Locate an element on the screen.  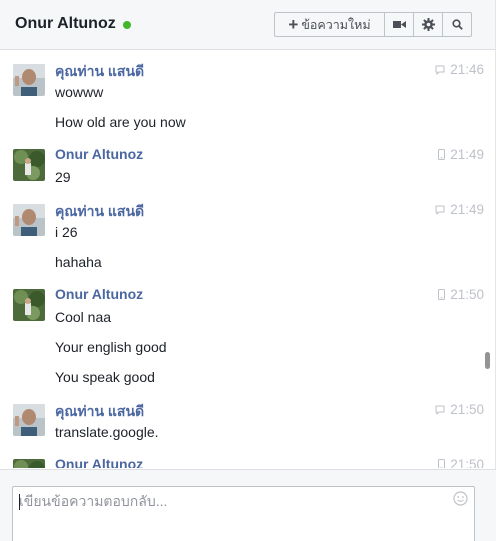
message-text: Cool naa is located at coordinates (83, 317).